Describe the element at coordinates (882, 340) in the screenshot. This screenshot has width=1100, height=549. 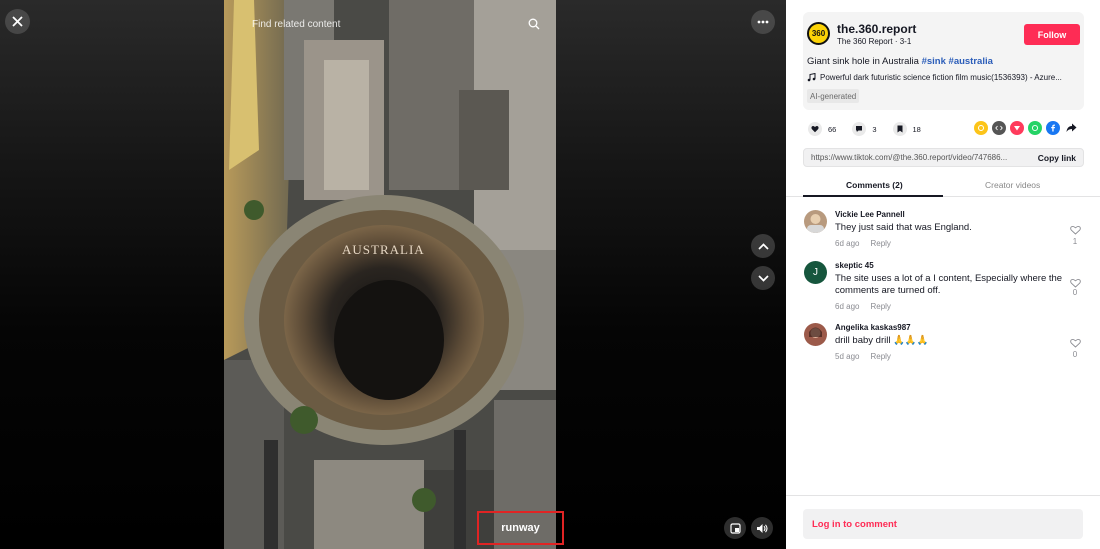
I see `comment-text: drill baby drill 🙏🙏🙏` at that location.